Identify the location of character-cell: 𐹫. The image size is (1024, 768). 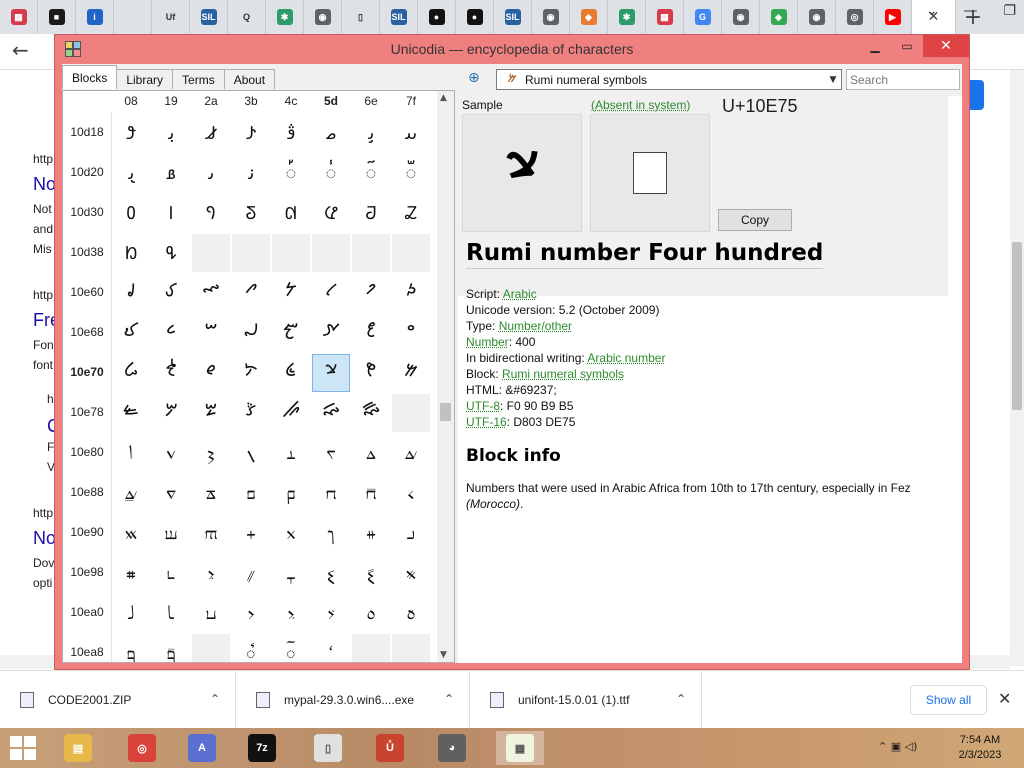
(251, 333).